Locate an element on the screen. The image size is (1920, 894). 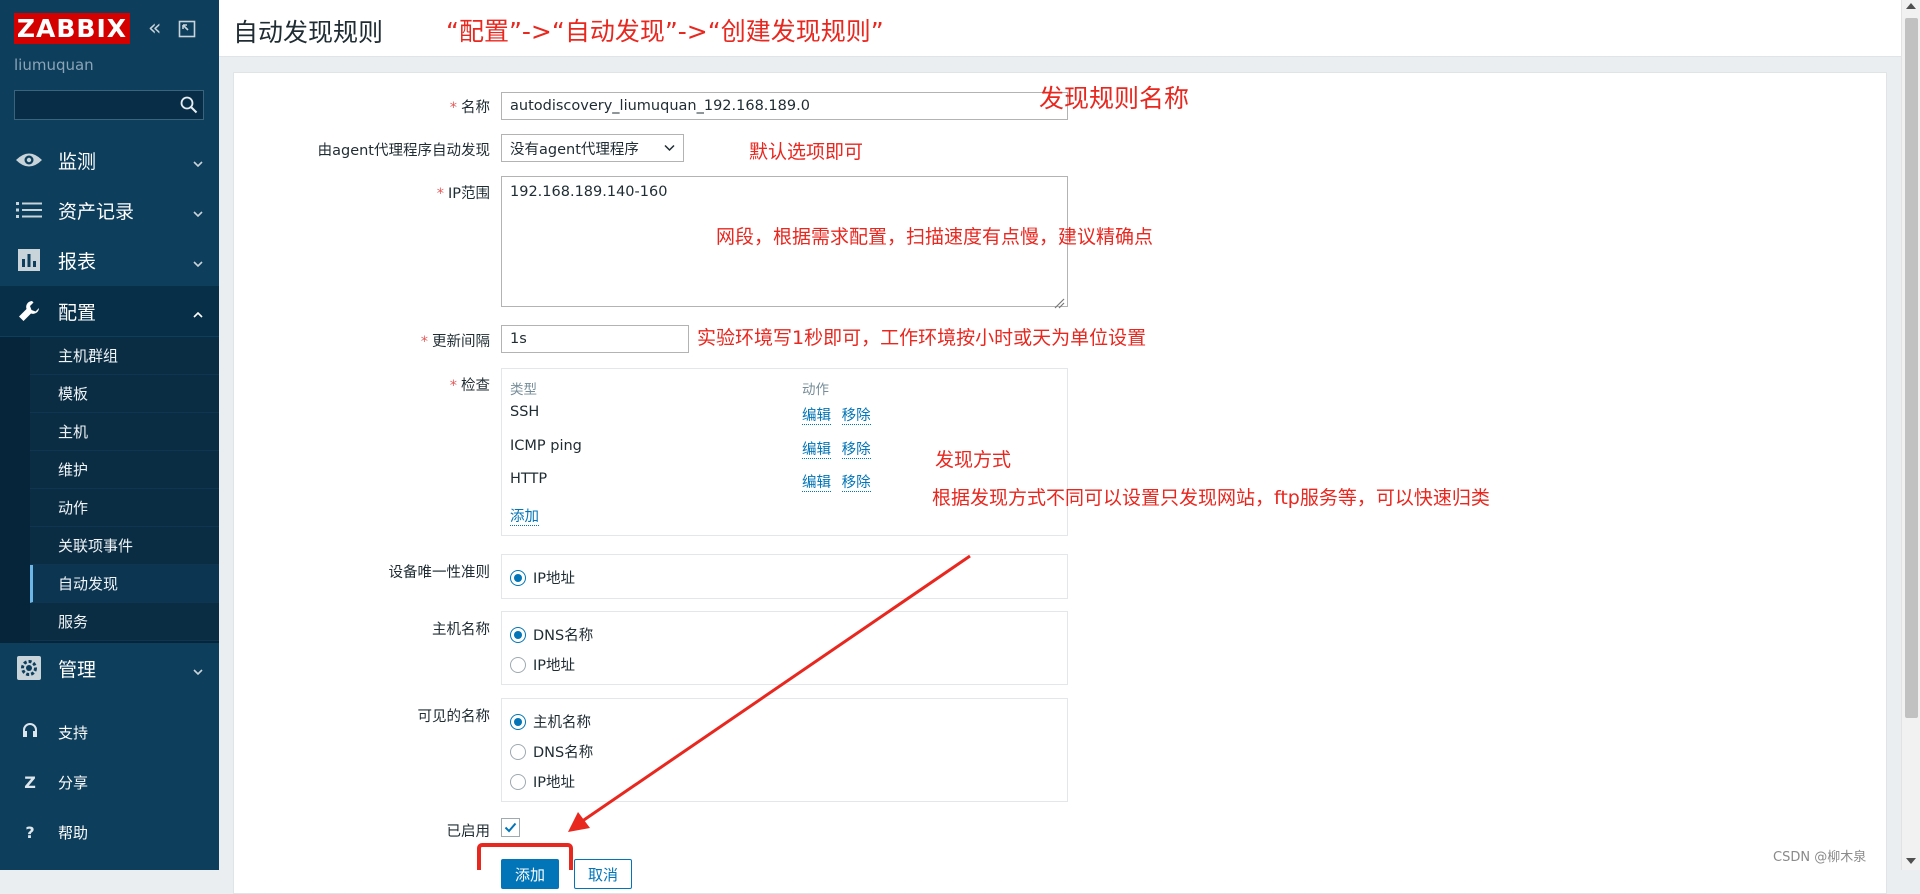
annotation-default-option: 默认选项即可 is located at coordinates (806, 152).